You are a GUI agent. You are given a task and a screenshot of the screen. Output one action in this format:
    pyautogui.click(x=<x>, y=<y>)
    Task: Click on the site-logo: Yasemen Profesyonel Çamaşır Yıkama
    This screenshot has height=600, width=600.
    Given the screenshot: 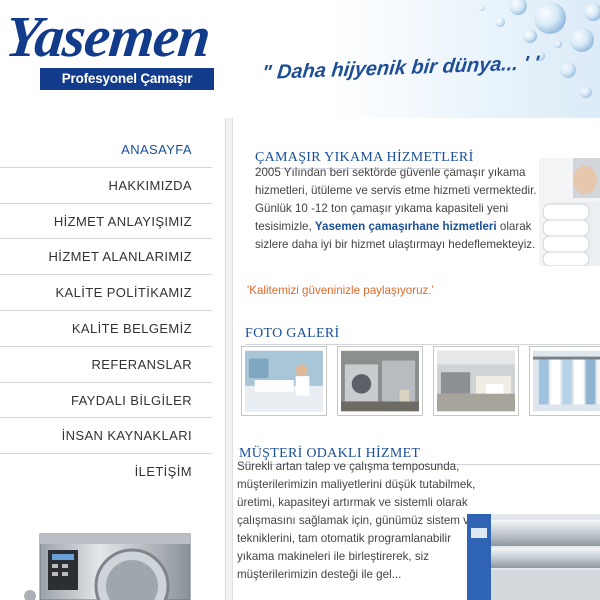 What is the action you would take?
    pyautogui.click(x=108, y=56)
    